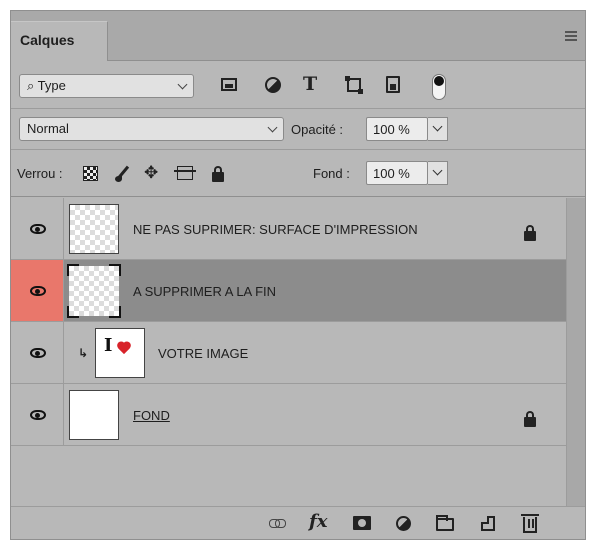  What do you see at coordinates (59, 41) in the screenshot?
I see `tab-layers: Calques` at bounding box center [59, 41].